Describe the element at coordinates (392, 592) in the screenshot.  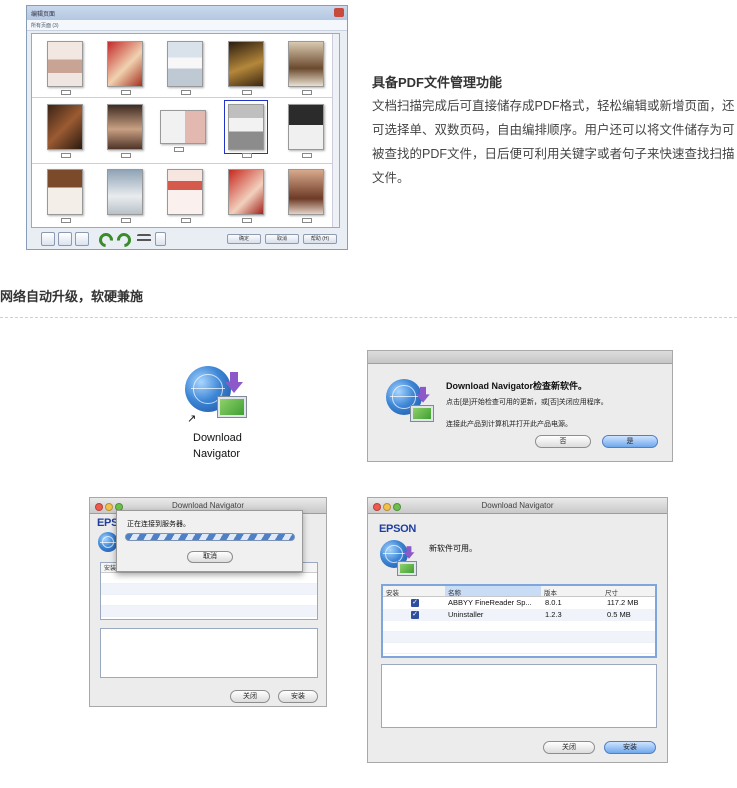
I see `column-install: 安装` at that location.